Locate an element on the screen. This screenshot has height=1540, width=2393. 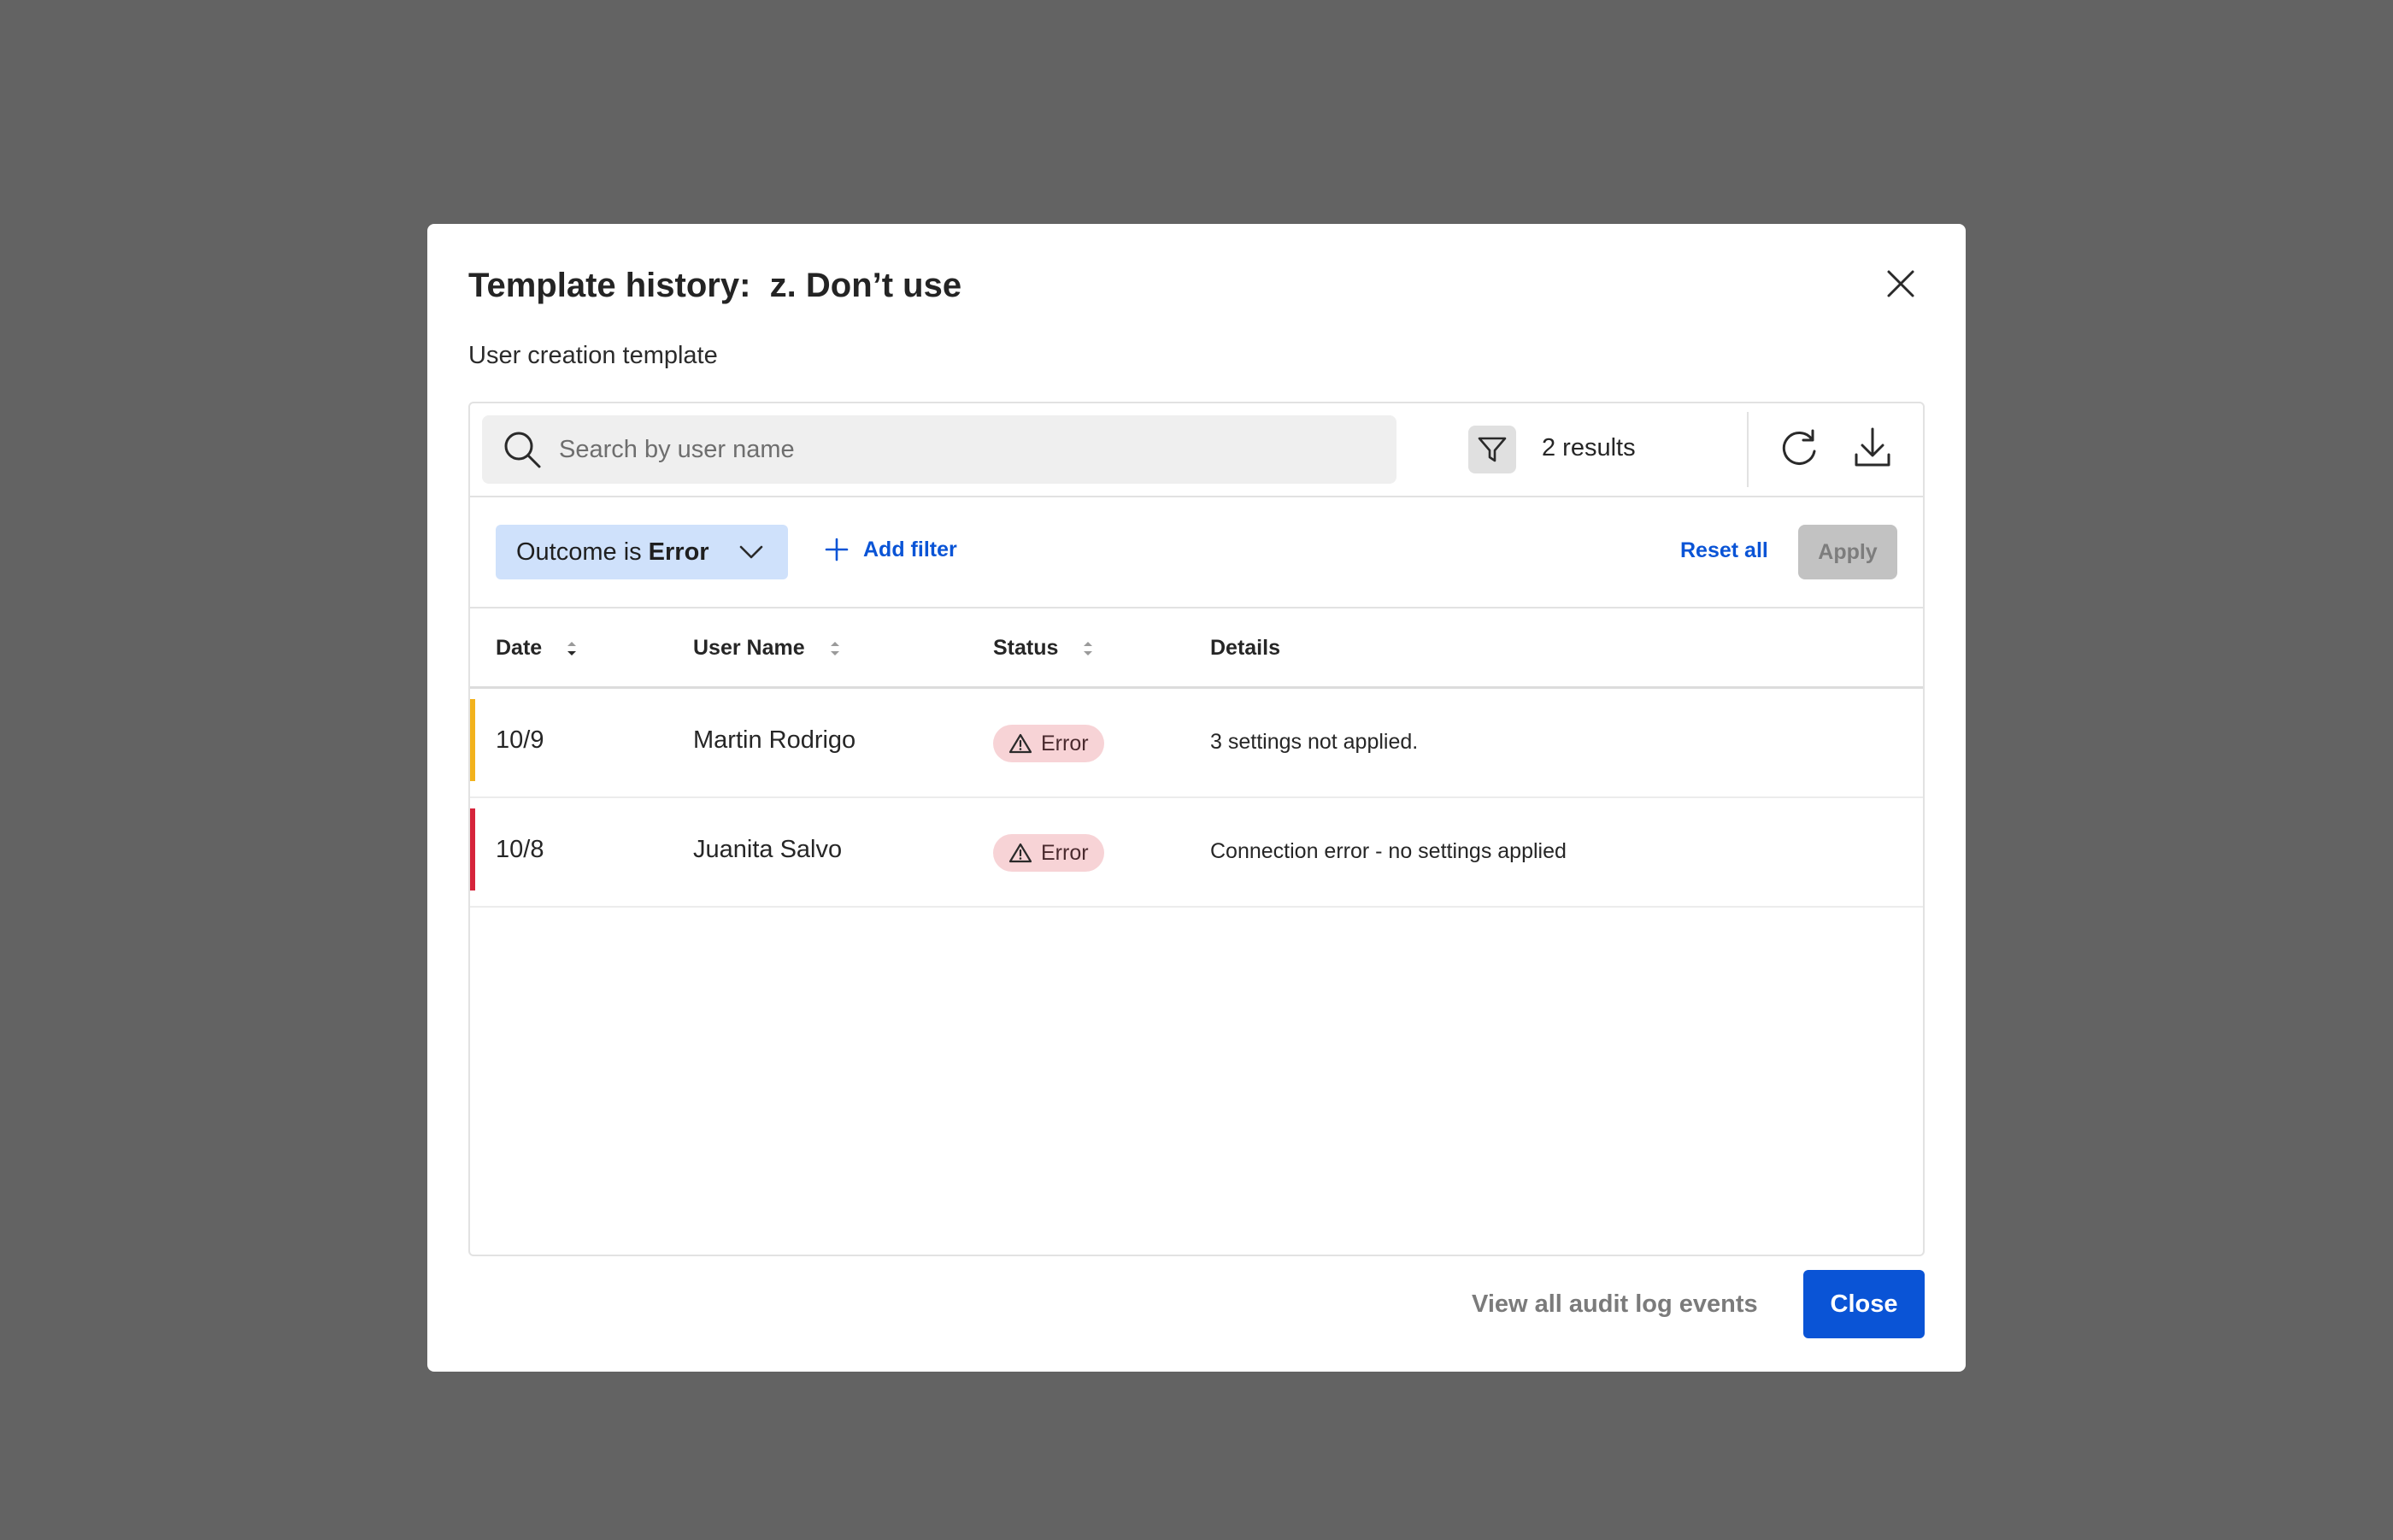
search-input is located at coordinates (943, 450).